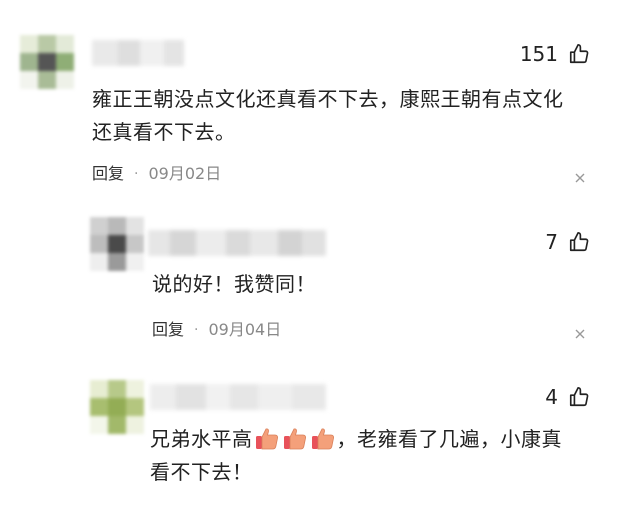 Image resolution: width=640 pixels, height=507 pixels. I want to click on like-count: 4, so click(551, 397).